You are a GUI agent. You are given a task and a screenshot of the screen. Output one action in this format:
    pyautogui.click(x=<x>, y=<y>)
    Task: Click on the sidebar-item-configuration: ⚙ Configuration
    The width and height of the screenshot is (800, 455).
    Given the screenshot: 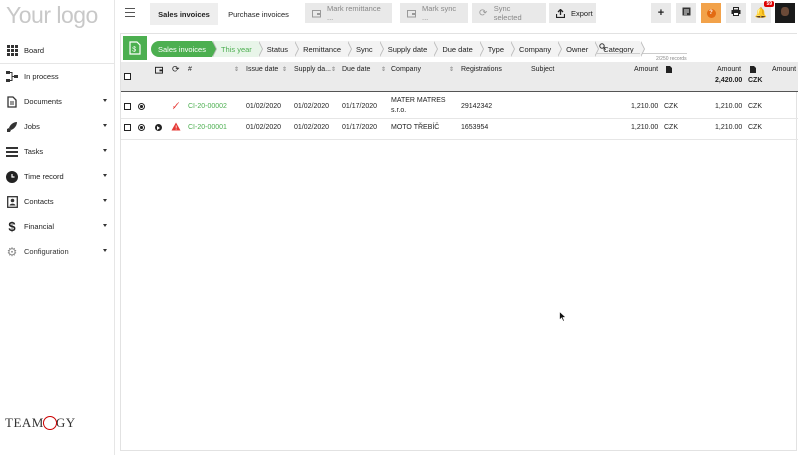 What is the action you would take?
    pyautogui.click(x=57, y=251)
    